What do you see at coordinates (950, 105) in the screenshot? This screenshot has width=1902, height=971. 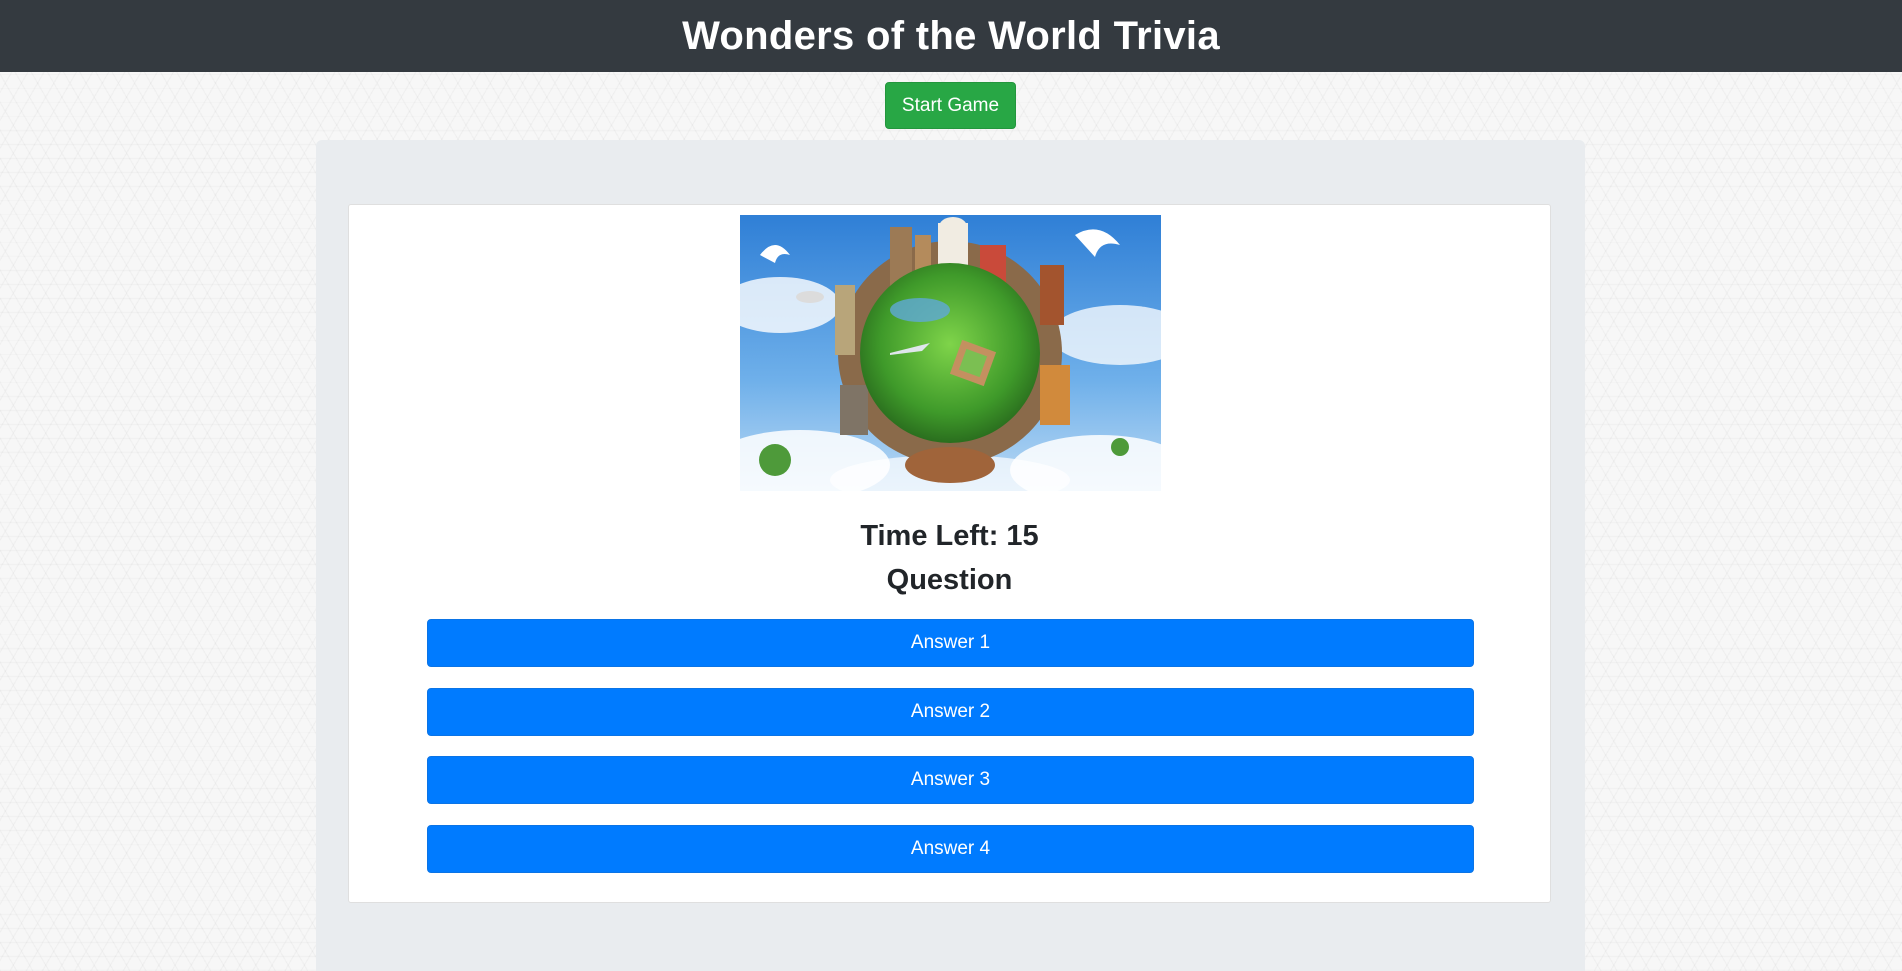 I see `start-game-button: Start Game` at bounding box center [950, 105].